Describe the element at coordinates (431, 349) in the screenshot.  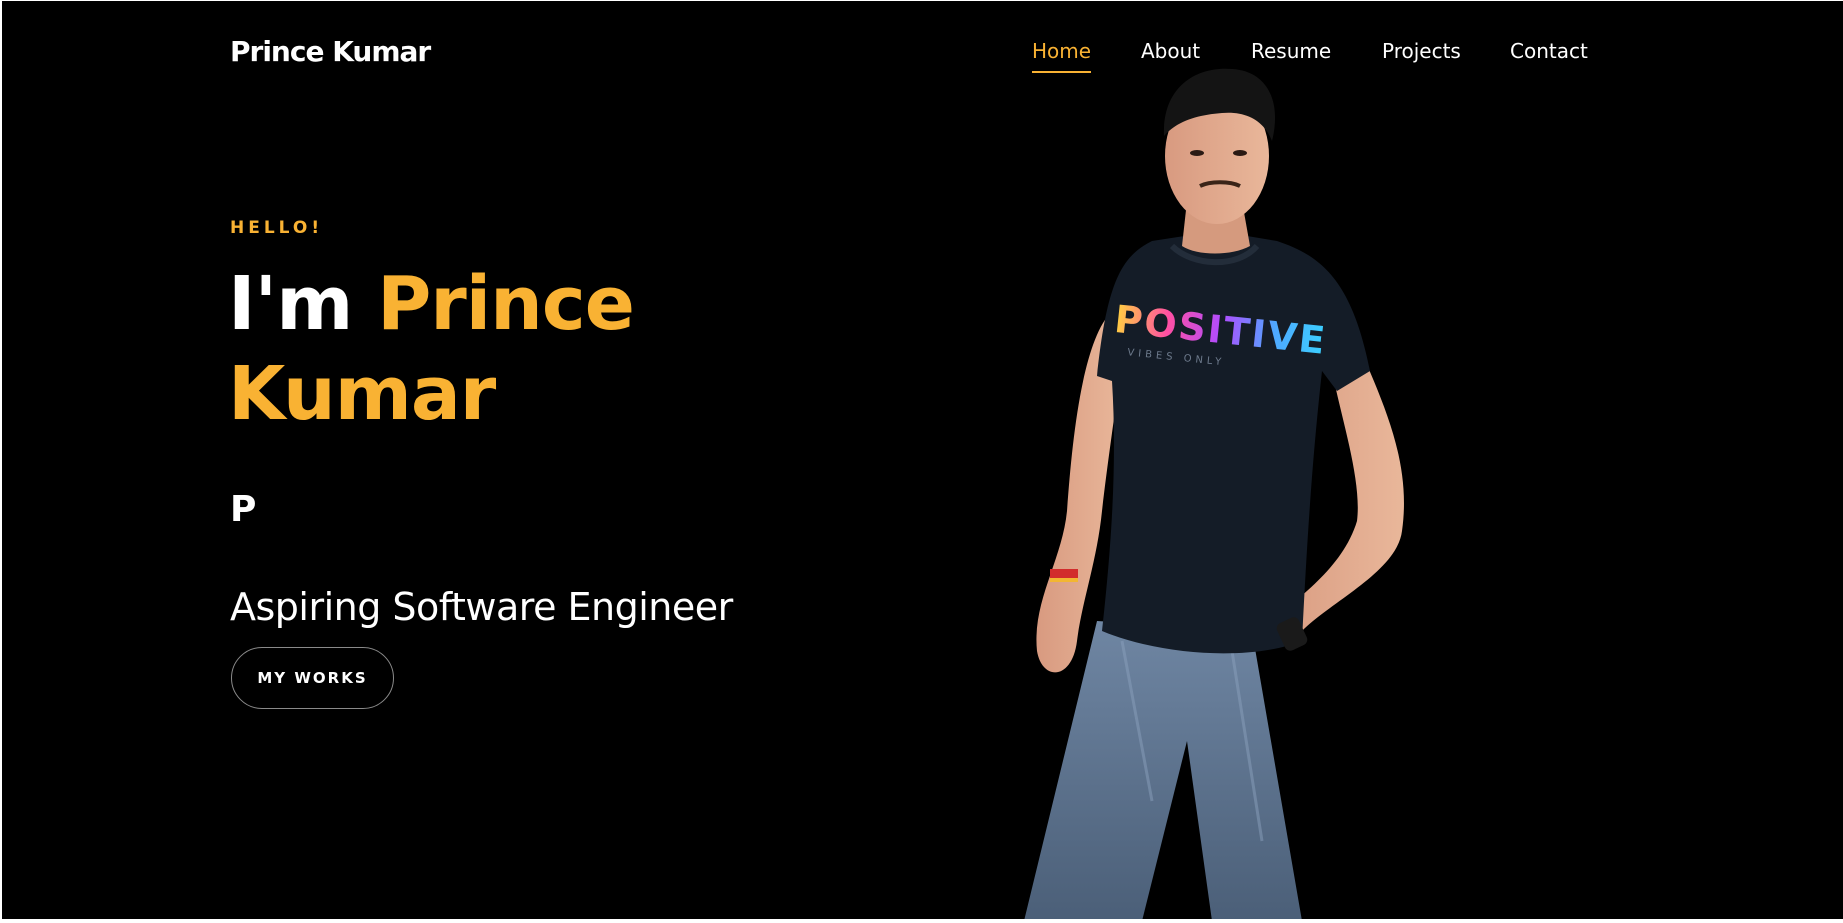
I see `hero-headline: I'm Prince Kumar` at that location.